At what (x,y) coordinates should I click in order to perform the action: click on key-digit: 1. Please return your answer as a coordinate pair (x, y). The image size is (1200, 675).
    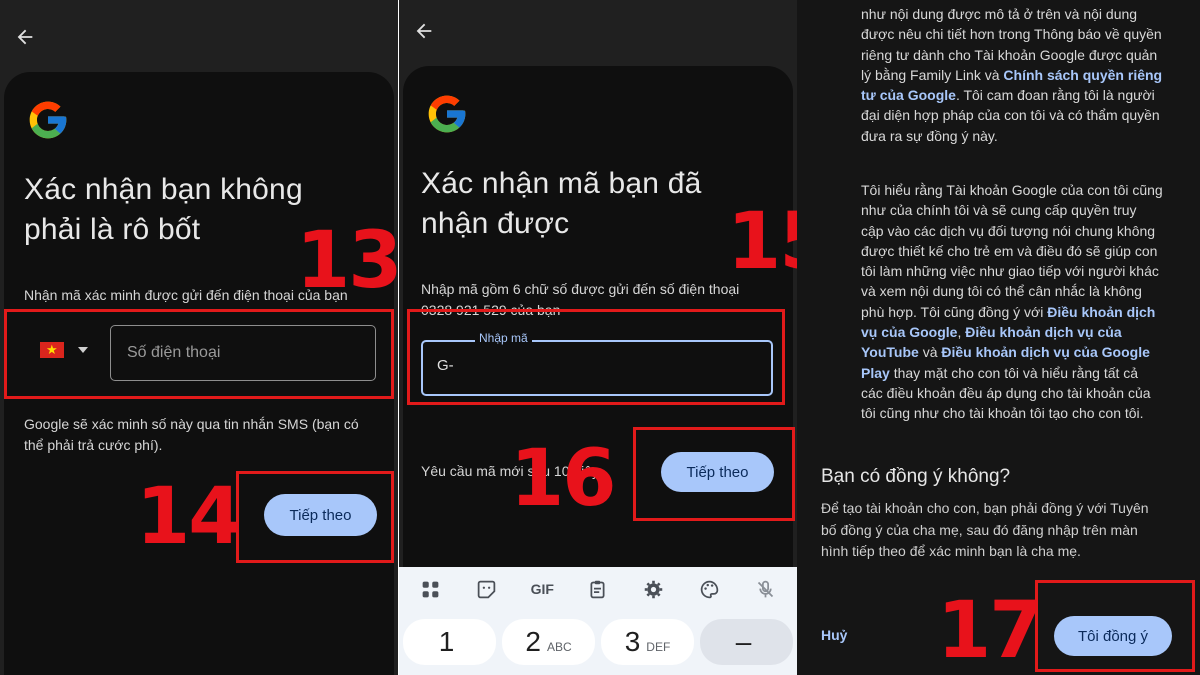
    Looking at the image, I should click on (446, 641).